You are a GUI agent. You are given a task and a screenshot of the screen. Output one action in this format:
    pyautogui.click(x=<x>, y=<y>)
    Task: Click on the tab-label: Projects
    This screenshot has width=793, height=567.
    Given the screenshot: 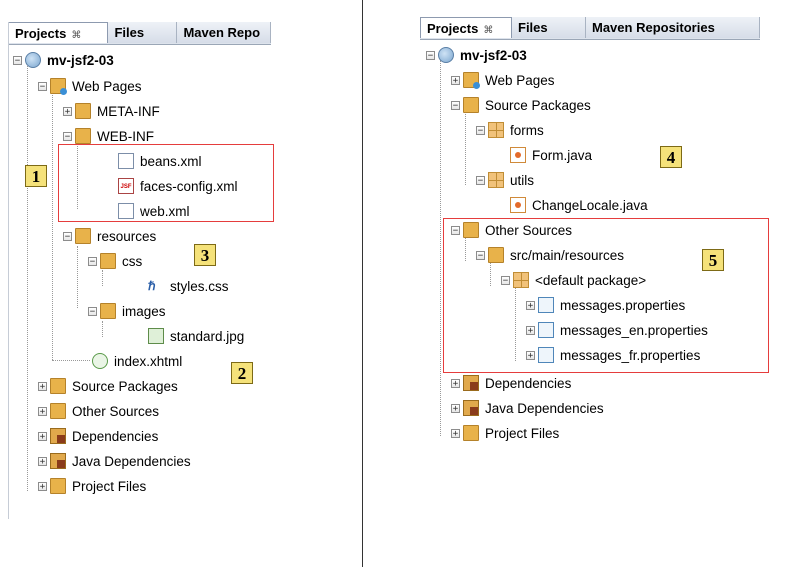 What is the action you would take?
    pyautogui.click(x=453, y=28)
    